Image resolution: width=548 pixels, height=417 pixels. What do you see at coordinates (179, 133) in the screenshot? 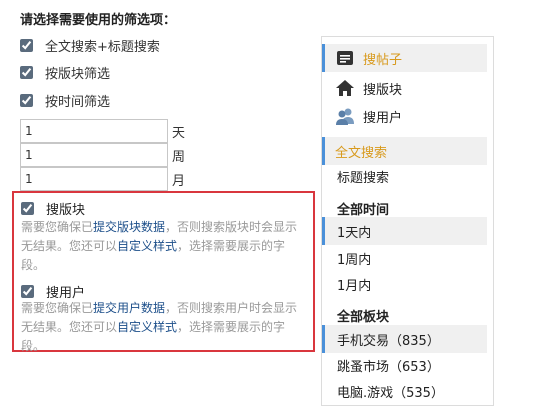
I see `day-unit: 天` at bounding box center [179, 133].